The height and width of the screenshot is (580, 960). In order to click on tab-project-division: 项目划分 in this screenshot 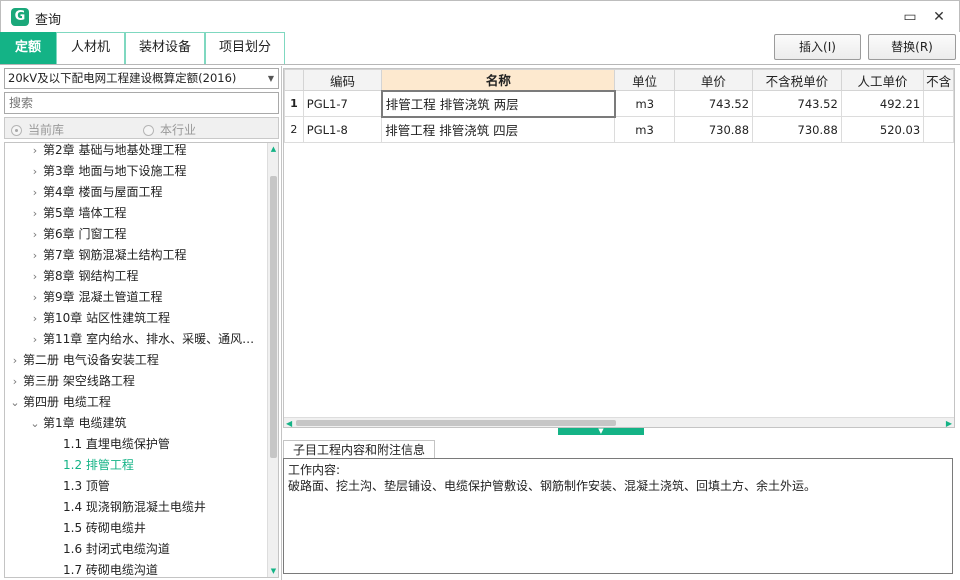, I will do `click(245, 48)`.